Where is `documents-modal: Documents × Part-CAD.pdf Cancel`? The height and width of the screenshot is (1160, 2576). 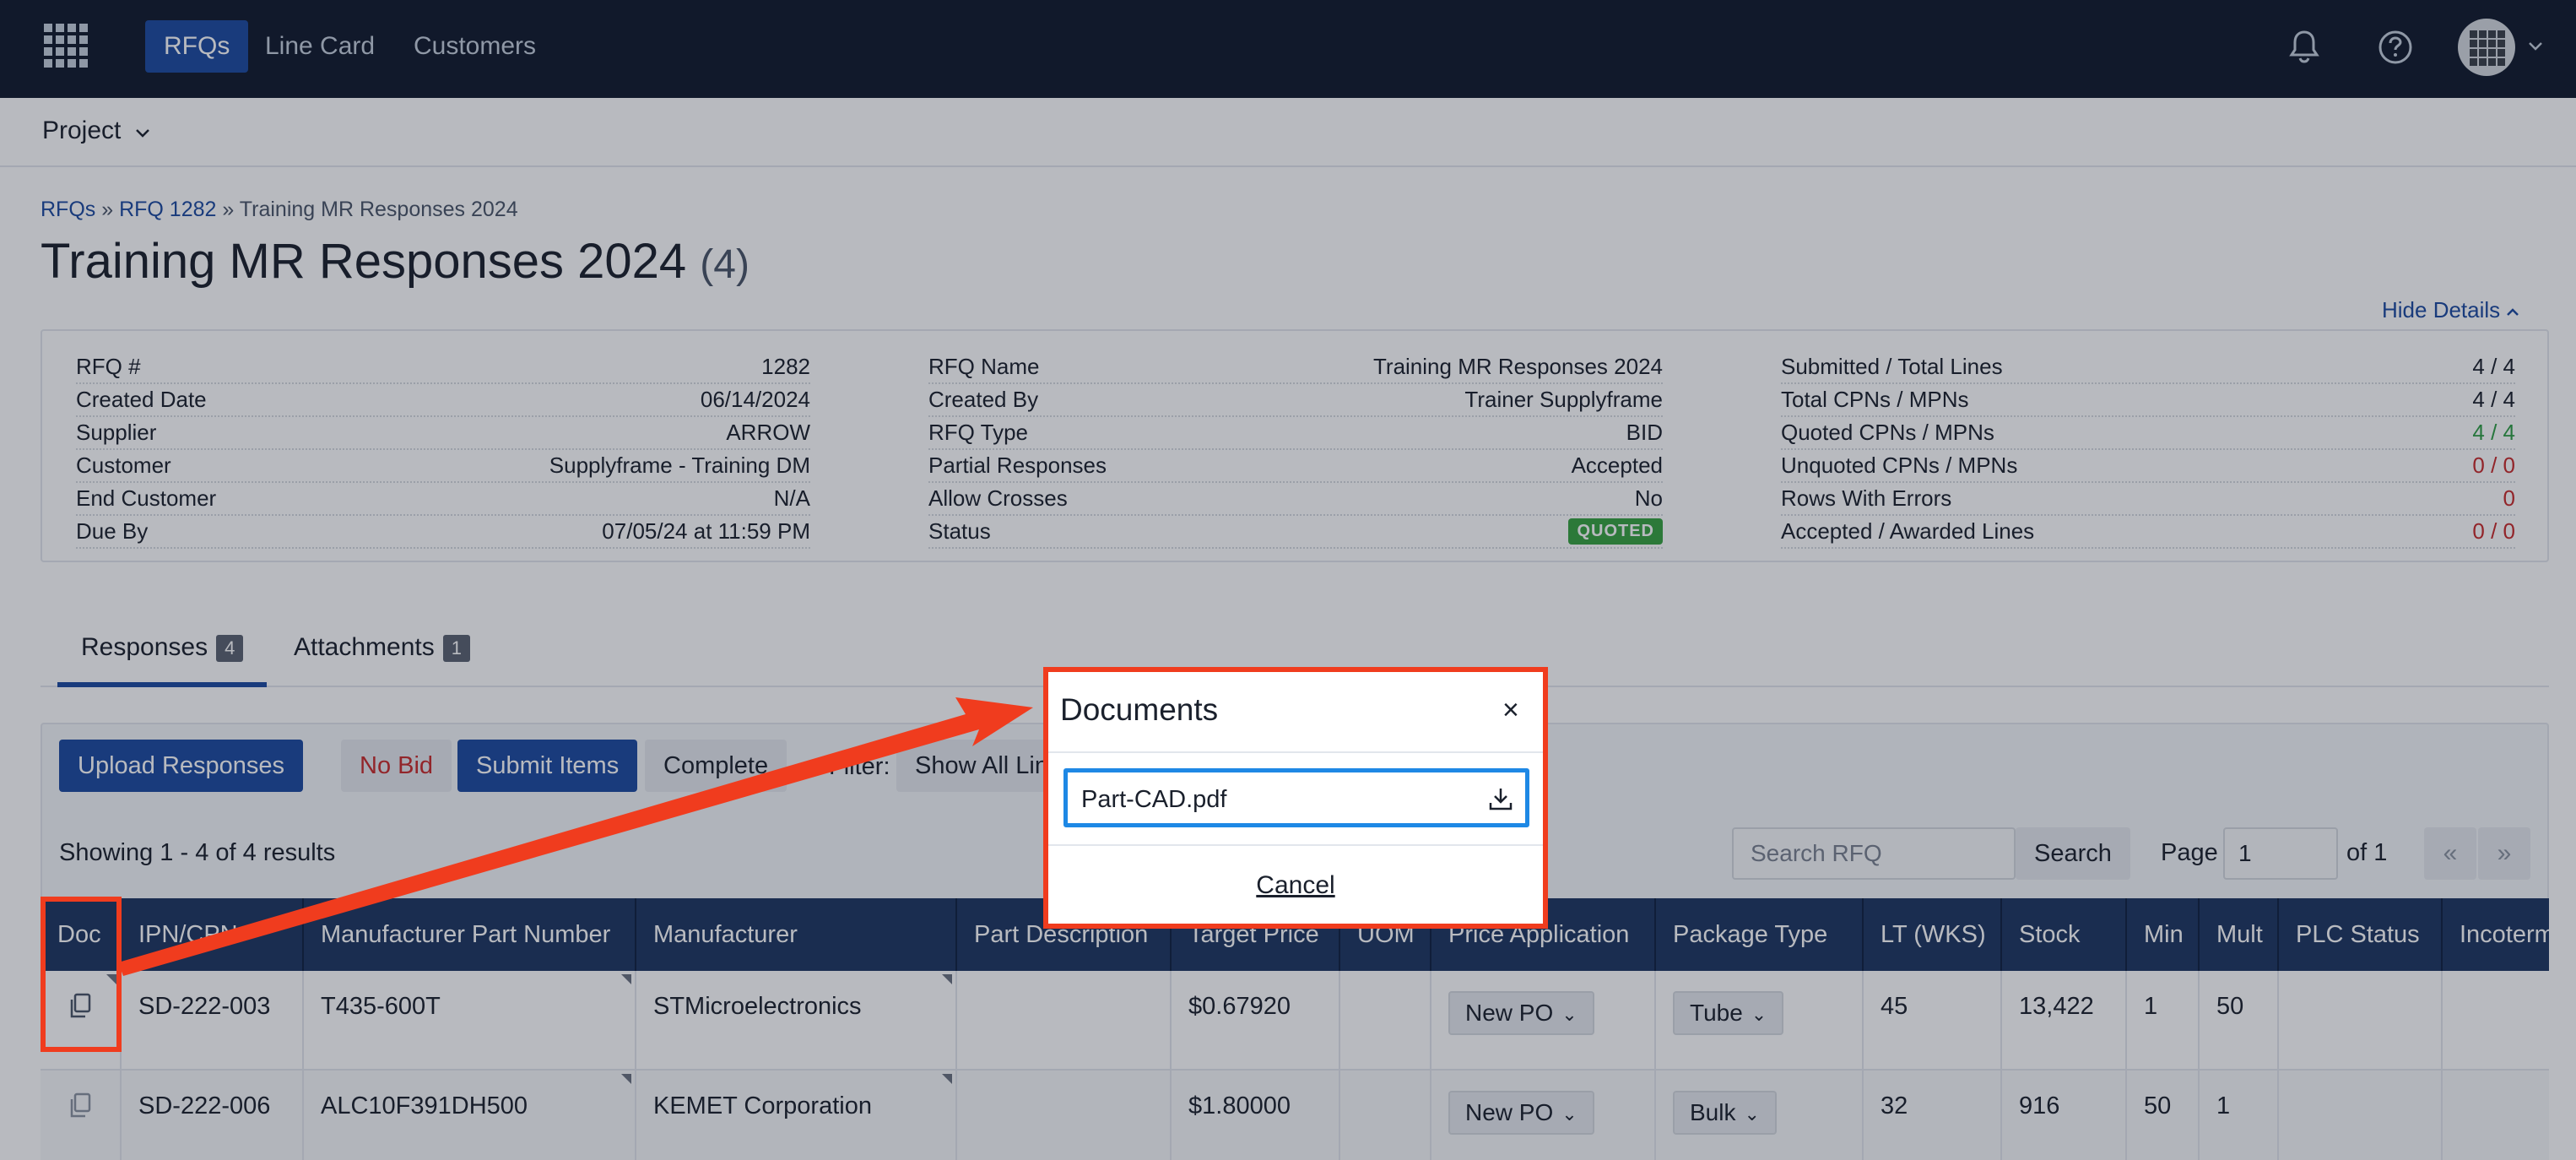
documents-modal: Documents × Part-CAD.pdf Cancel is located at coordinates (1295, 798).